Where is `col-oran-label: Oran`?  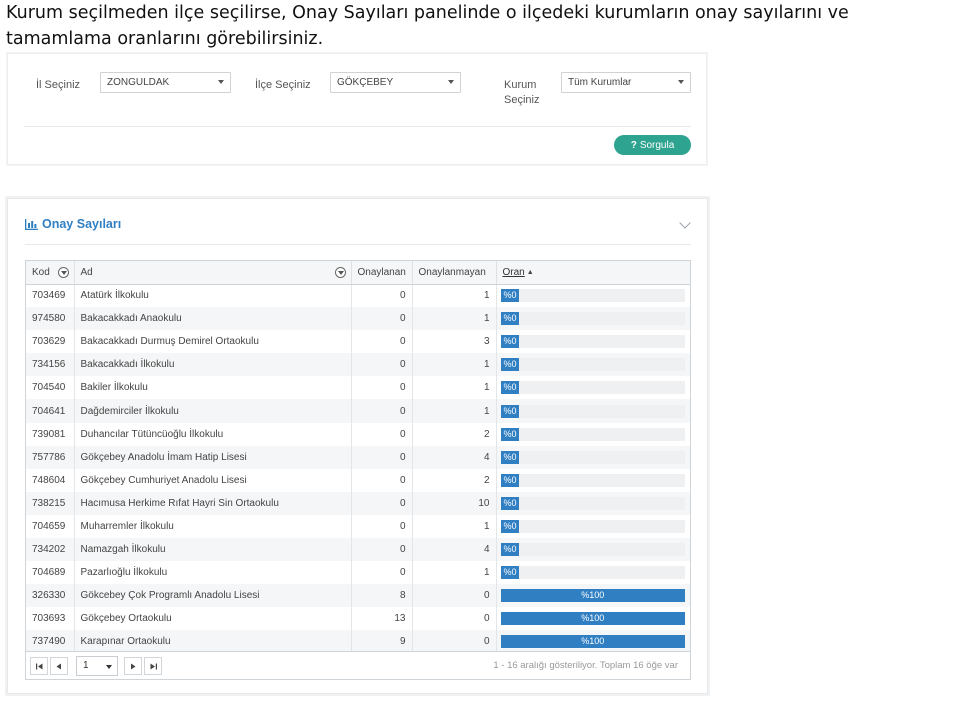
col-oran-label: Oran is located at coordinates (514, 272).